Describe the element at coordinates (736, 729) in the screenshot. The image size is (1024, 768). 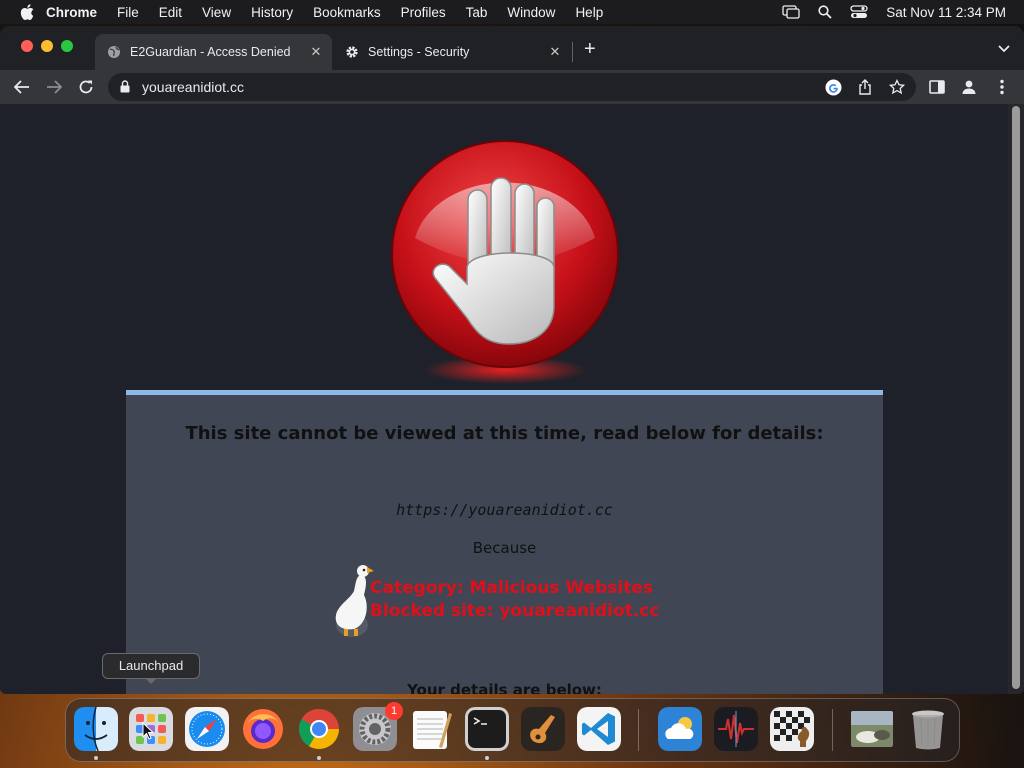
I see `dock-audio-hijack-icon` at that location.